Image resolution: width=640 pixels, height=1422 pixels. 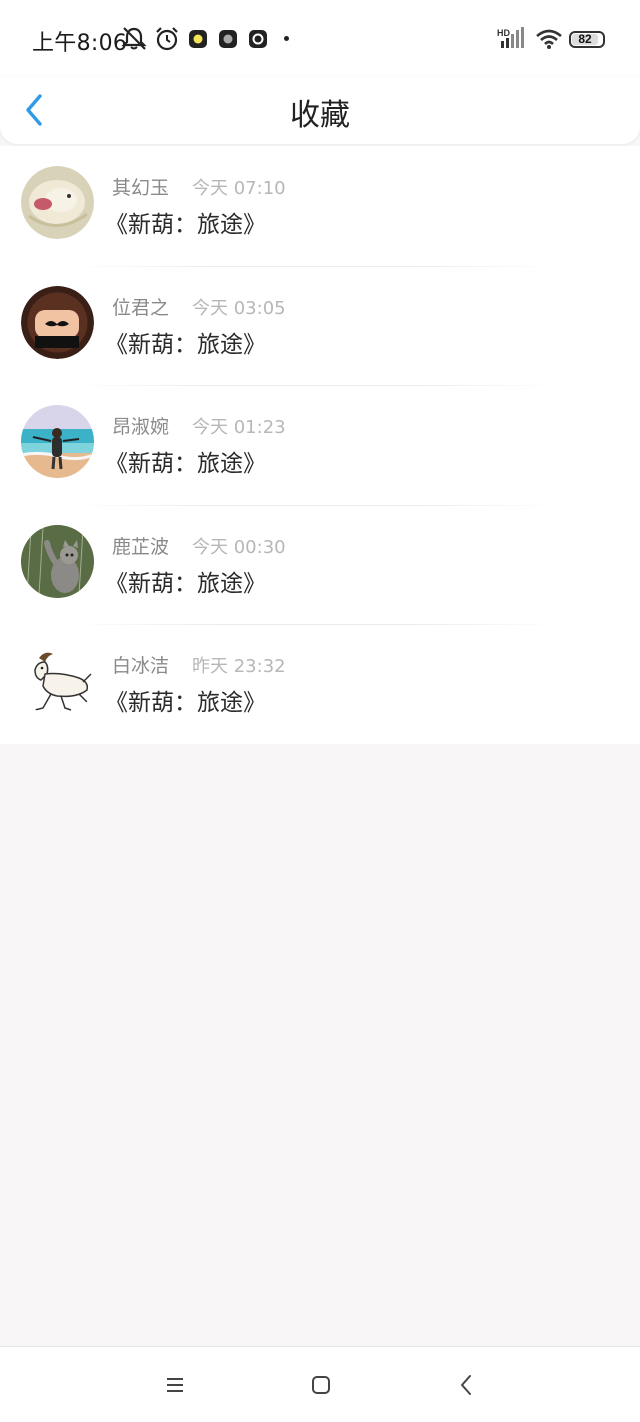 I want to click on list-item: 鹿芷波 今天 00:30 《新葫：旅途》, so click(x=320, y=564).